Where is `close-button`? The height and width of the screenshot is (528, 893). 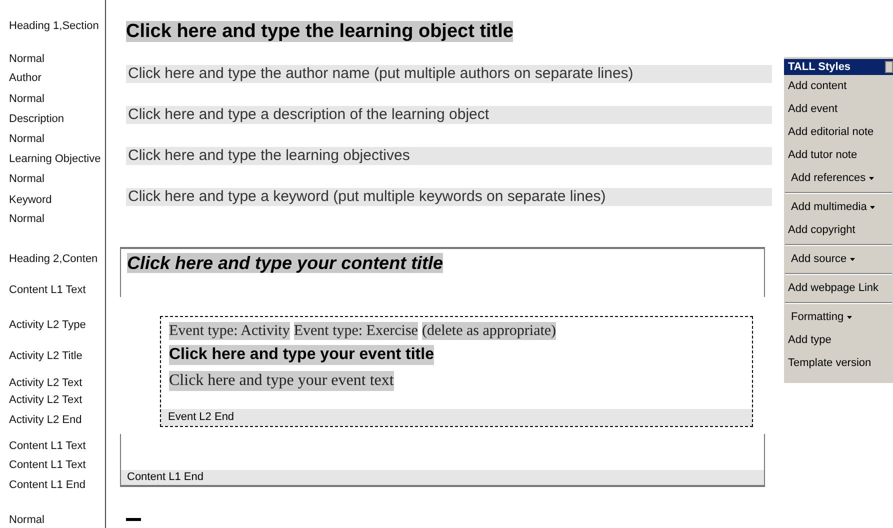 close-button is located at coordinates (889, 67).